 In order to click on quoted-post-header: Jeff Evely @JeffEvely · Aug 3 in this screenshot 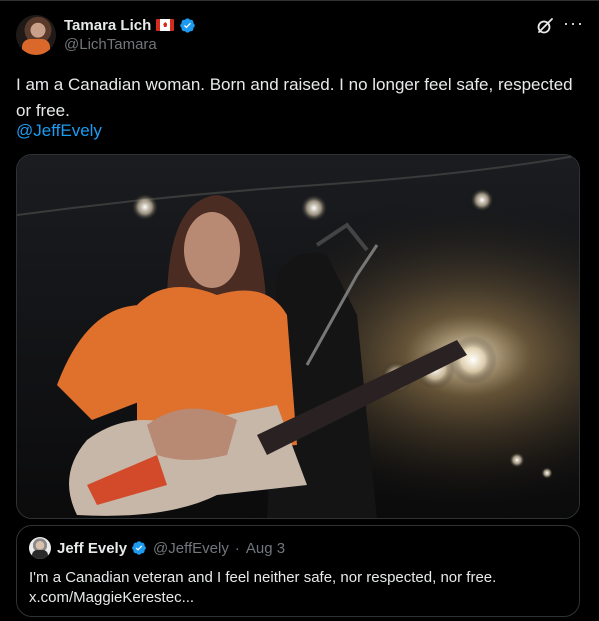, I will do `click(171, 548)`.